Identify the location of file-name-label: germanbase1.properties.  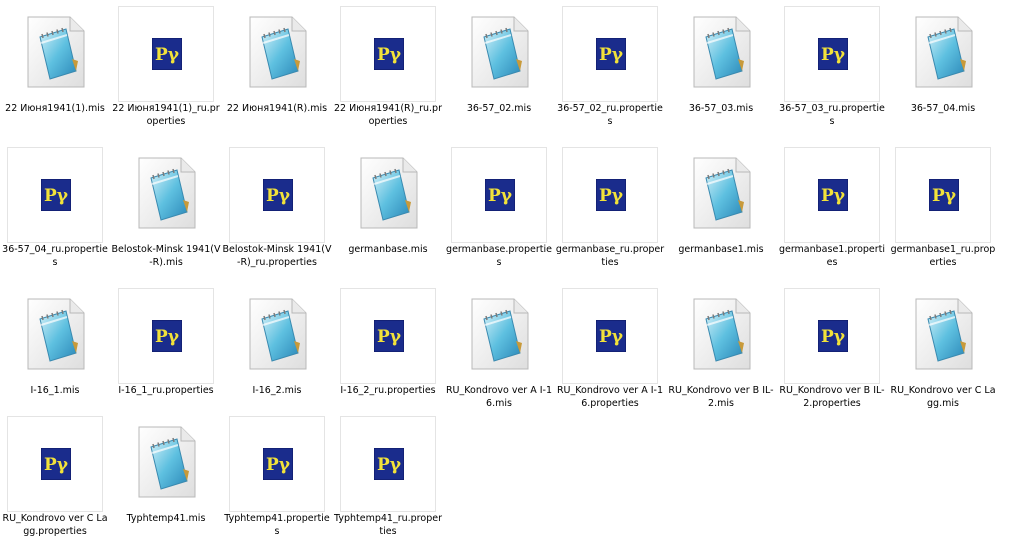
(832, 256).